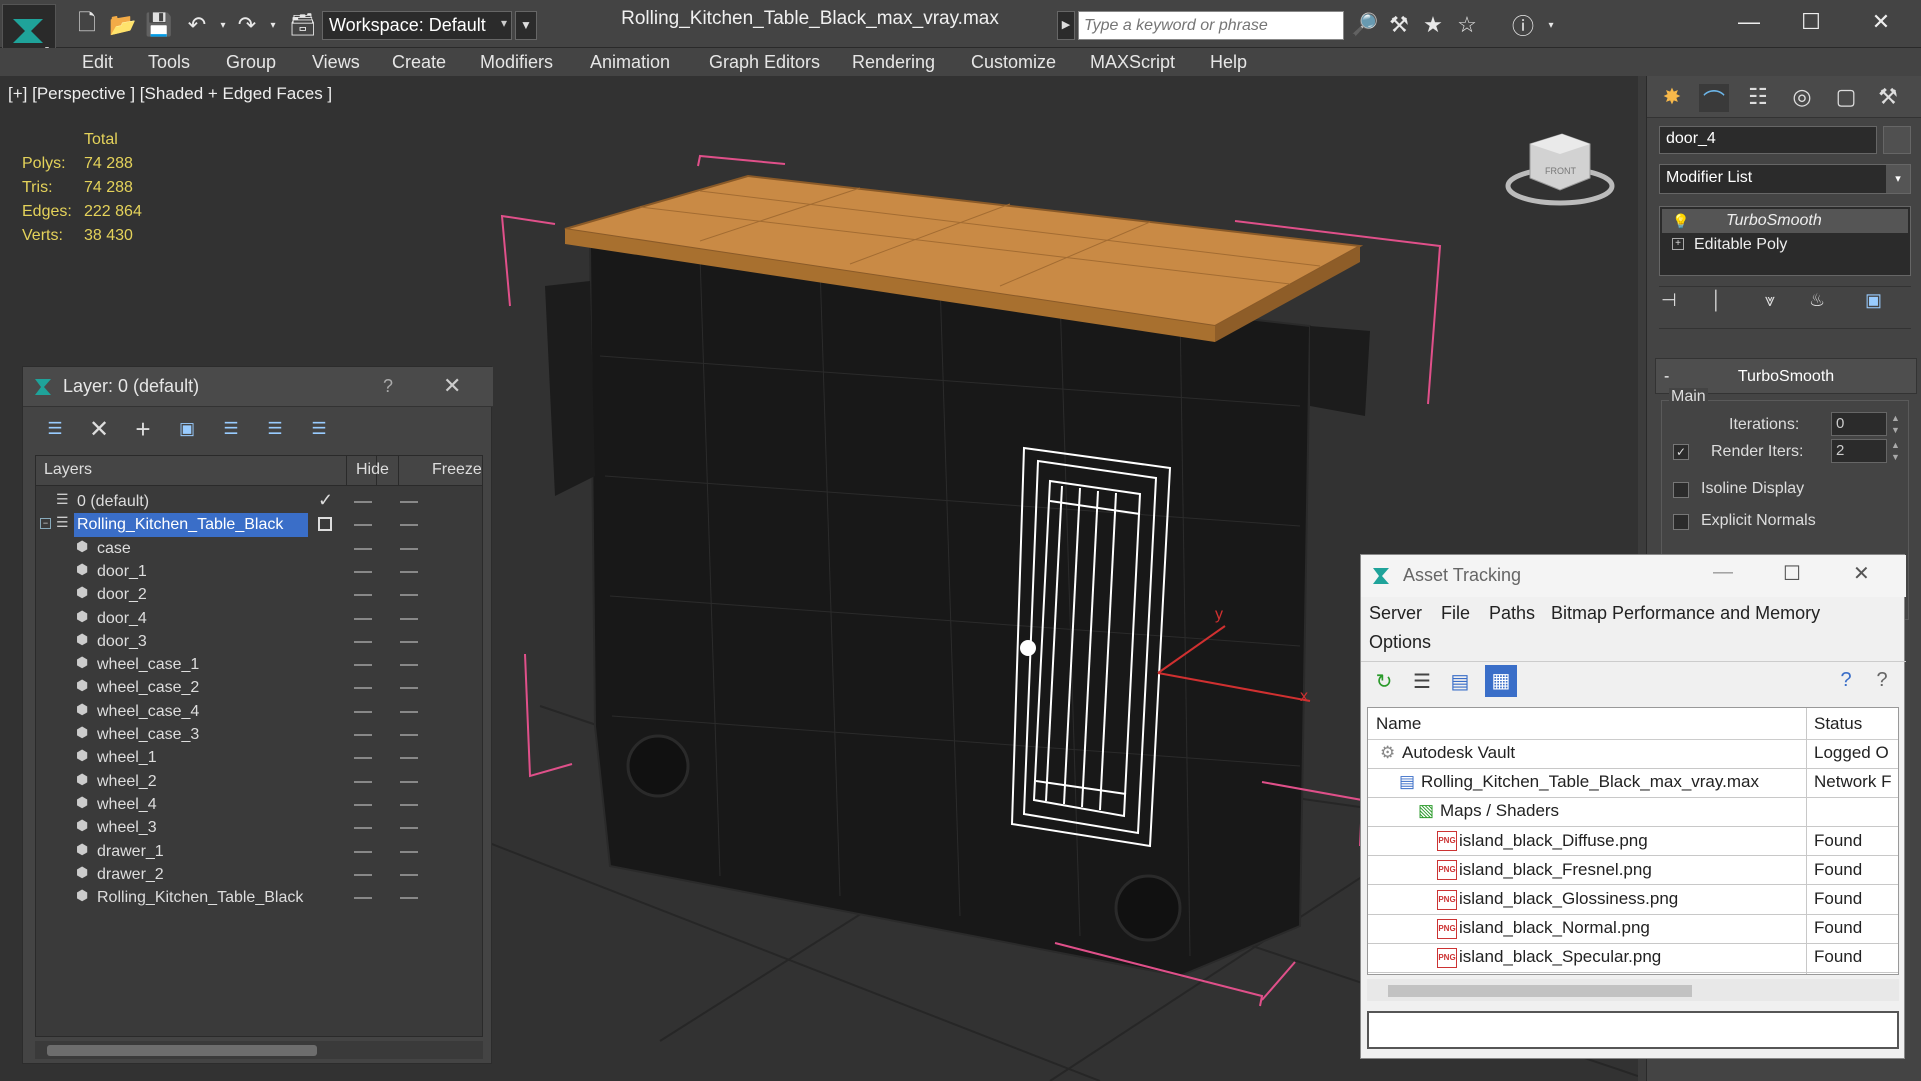 The width and height of the screenshot is (1921, 1081). What do you see at coordinates (1897, 140) in the screenshot?
I see `object-color-swatch` at bounding box center [1897, 140].